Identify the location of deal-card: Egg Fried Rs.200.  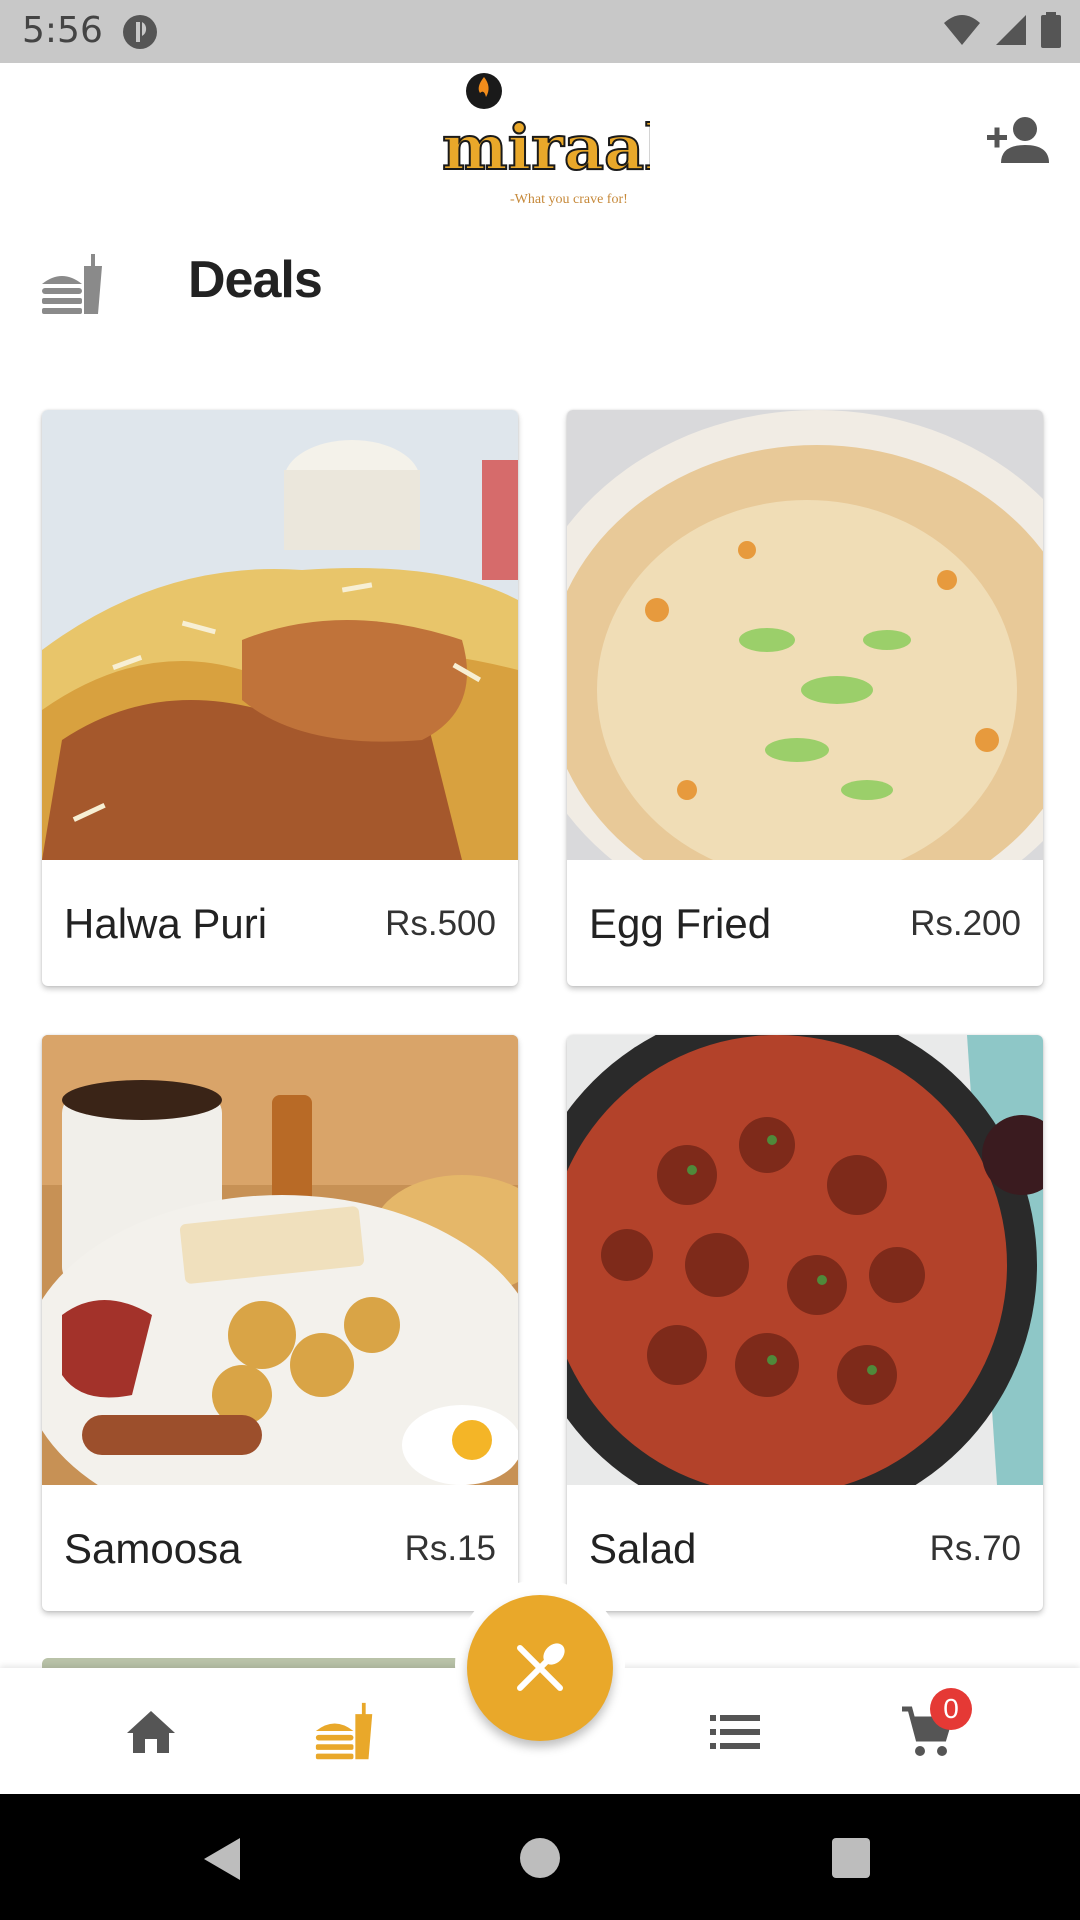
(805, 698).